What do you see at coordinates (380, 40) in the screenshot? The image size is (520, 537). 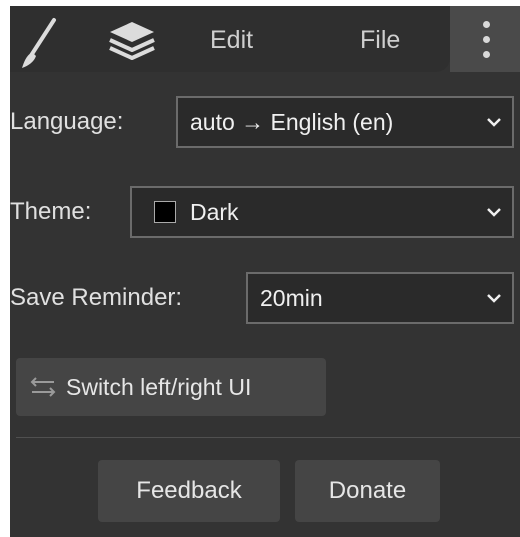 I see `tab-file: File` at bounding box center [380, 40].